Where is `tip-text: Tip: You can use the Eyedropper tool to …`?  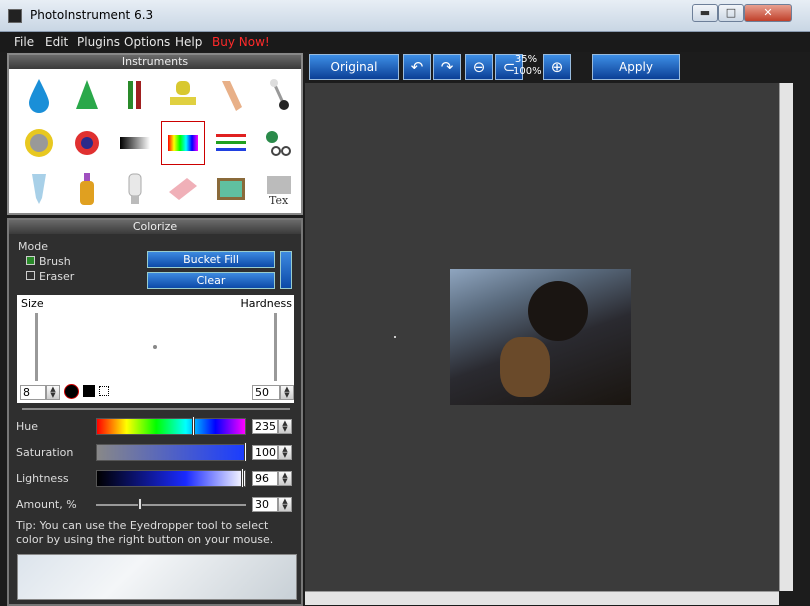 tip-text: Tip: You can use the Eyedropper tool to … is located at coordinates (145, 532).